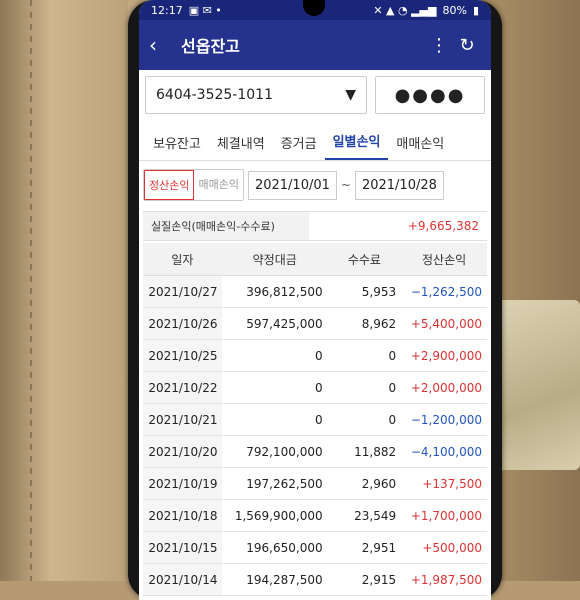  I want to click on cell-fee: 2,951, so click(364, 547).